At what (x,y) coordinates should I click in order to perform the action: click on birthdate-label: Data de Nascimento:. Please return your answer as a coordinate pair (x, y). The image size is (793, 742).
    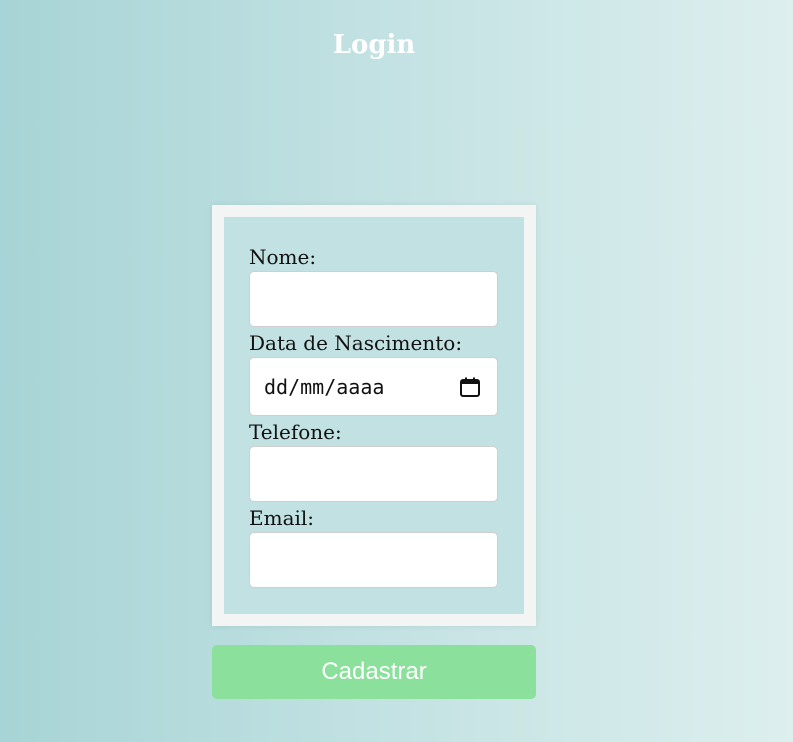
    Looking at the image, I should click on (356, 343).